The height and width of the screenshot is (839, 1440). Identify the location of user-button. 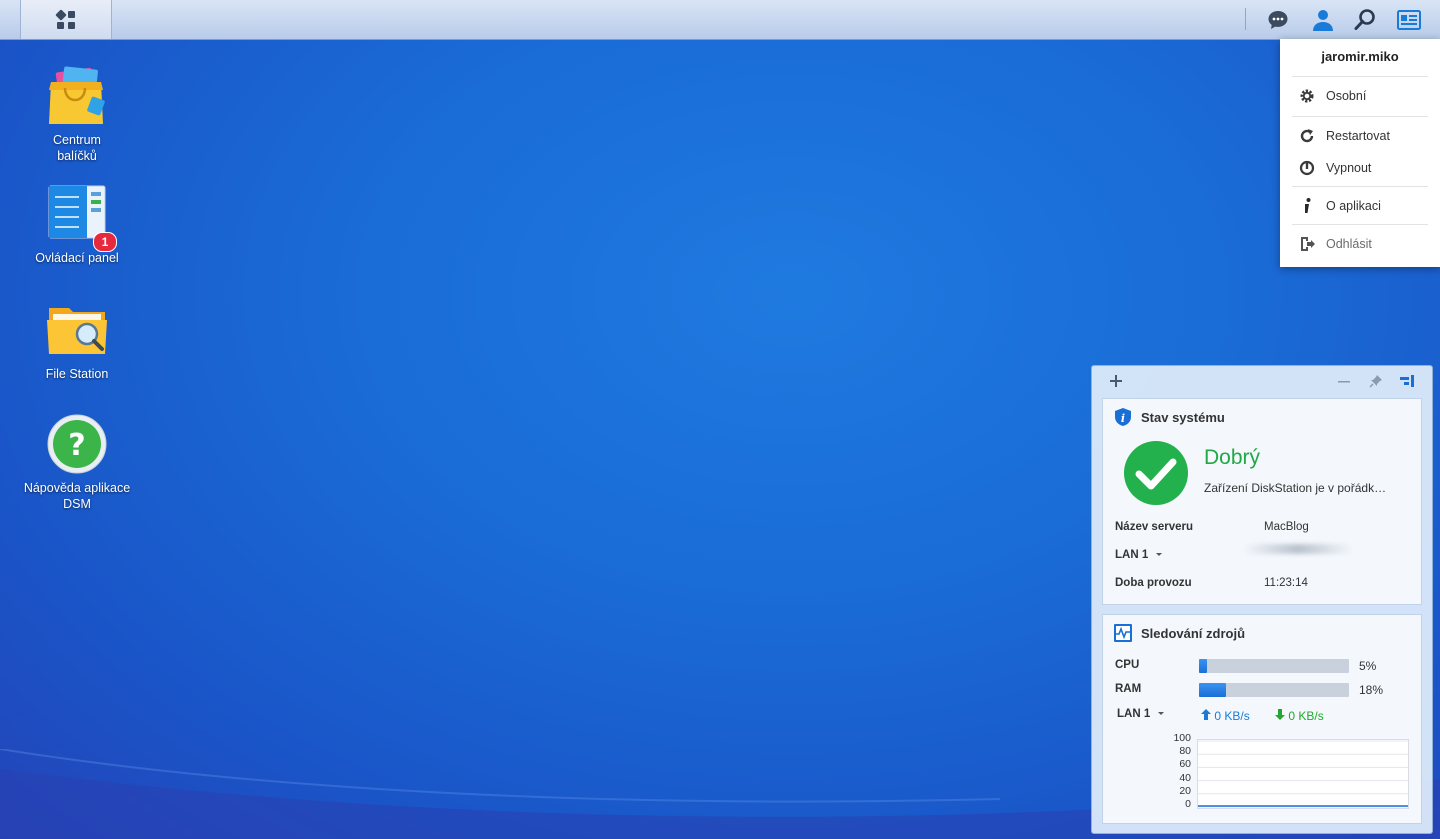
(1323, 20).